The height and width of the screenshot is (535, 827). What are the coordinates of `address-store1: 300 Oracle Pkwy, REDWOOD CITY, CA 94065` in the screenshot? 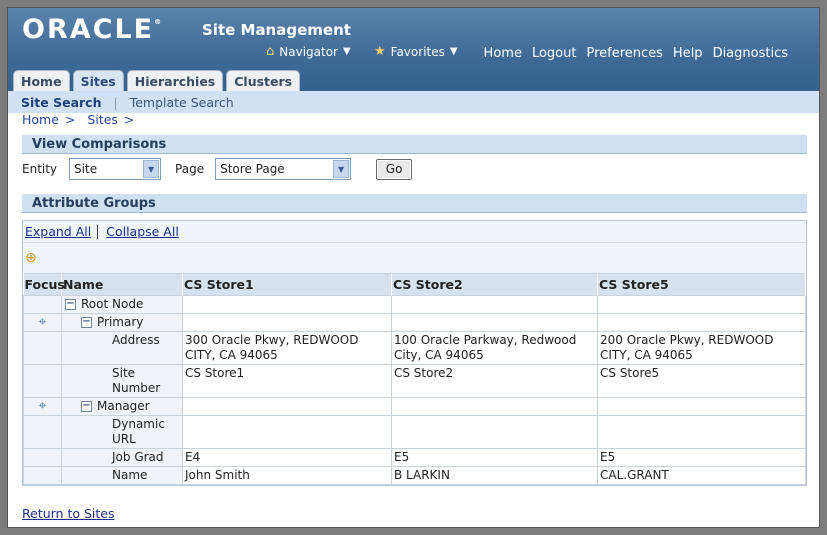 It's located at (287, 348).